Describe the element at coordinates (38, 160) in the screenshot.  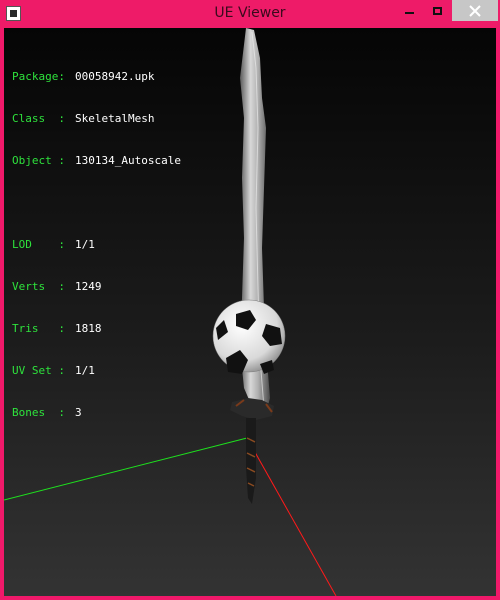
I see `info-label: Object :` at that location.